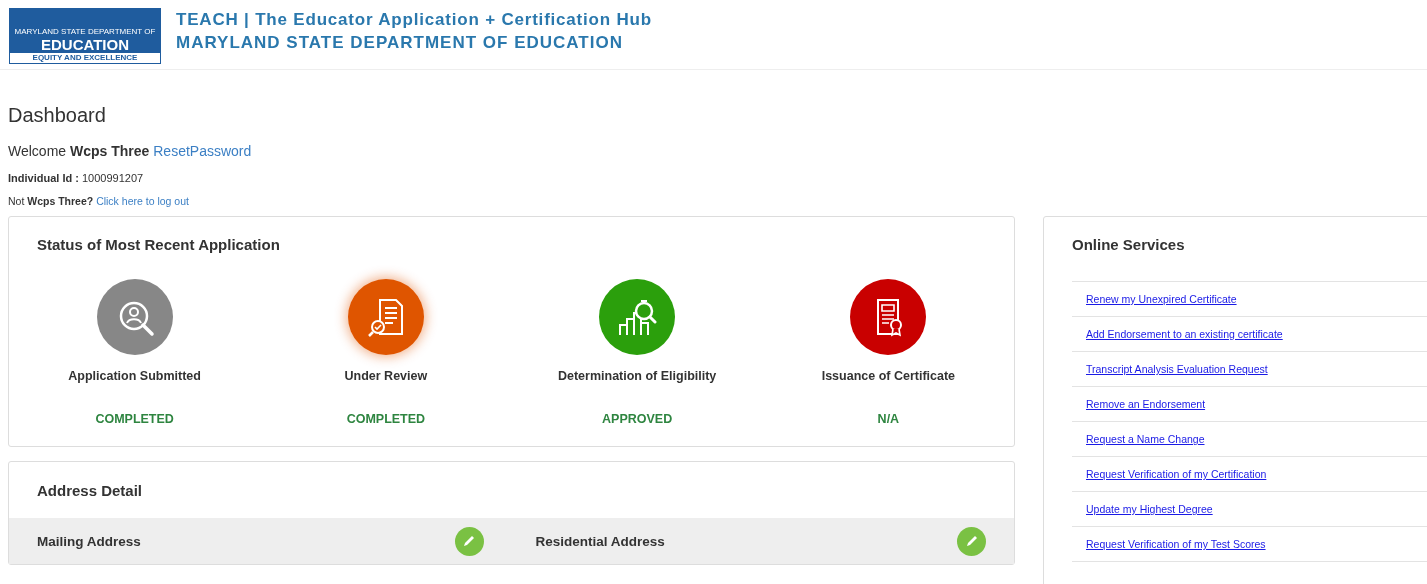  Describe the element at coordinates (637, 419) in the screenshot. I see `step-status: APPROVED` at that location.